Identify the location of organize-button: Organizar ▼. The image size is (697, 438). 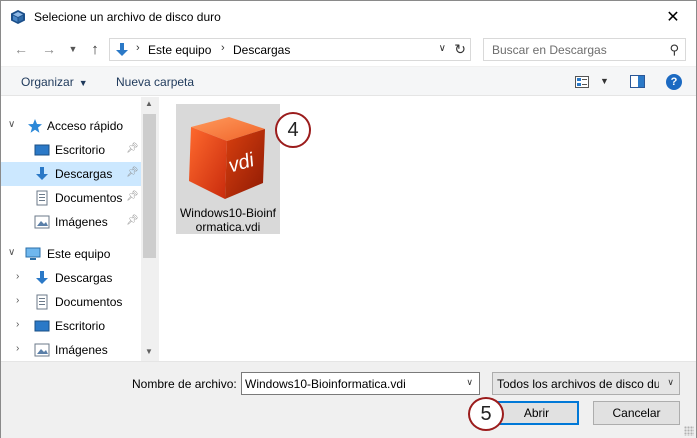
(54, 82).